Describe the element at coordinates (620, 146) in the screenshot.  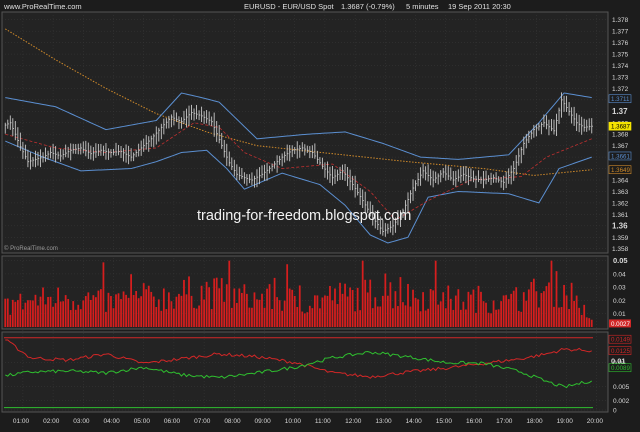
I see `price-tick-label: 1.367` at that location.